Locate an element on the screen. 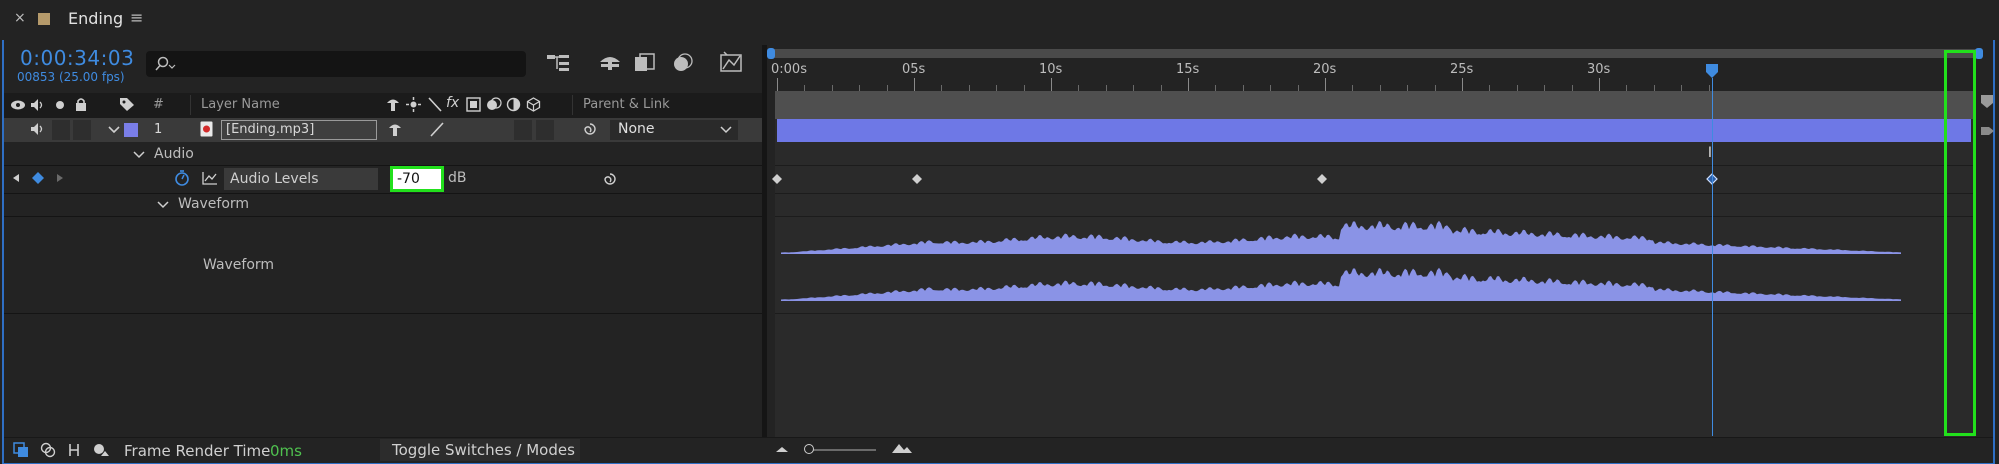 The height and width of the screenshot is (464, 1999). audio-levels-label: Audio Levels is located at coordinates (274, 179).